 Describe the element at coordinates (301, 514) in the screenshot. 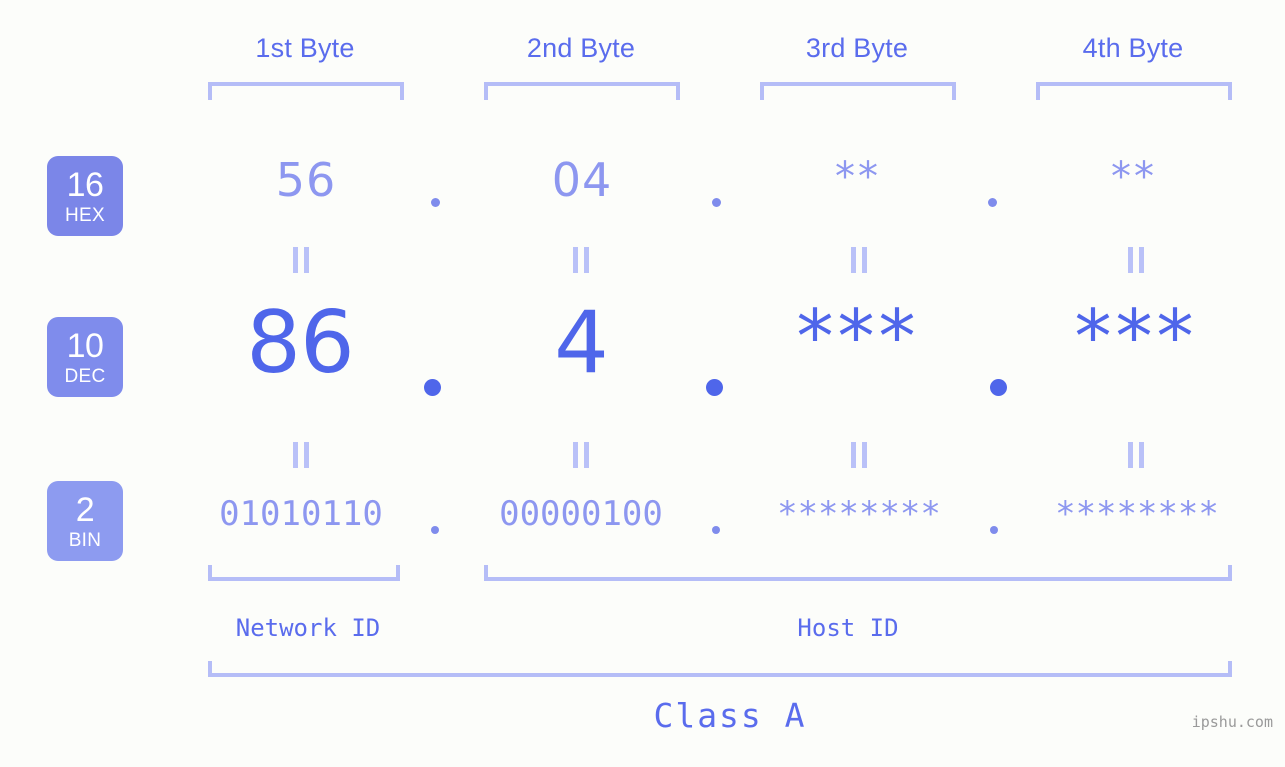

I see `bin-byte-1: 01010110` at that location.